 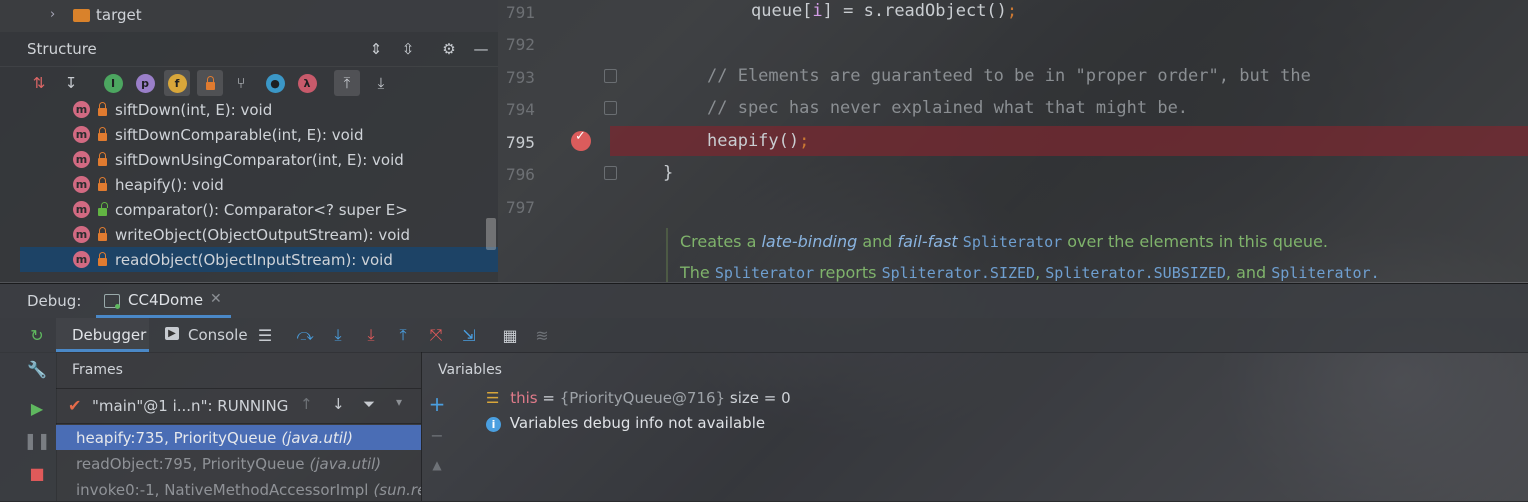 What do you see at coordinates (259, 159) in the screenshot?
I see `structure-item: m siftDownUsingComparator(int, E): void` at bounding box center [259, 159].